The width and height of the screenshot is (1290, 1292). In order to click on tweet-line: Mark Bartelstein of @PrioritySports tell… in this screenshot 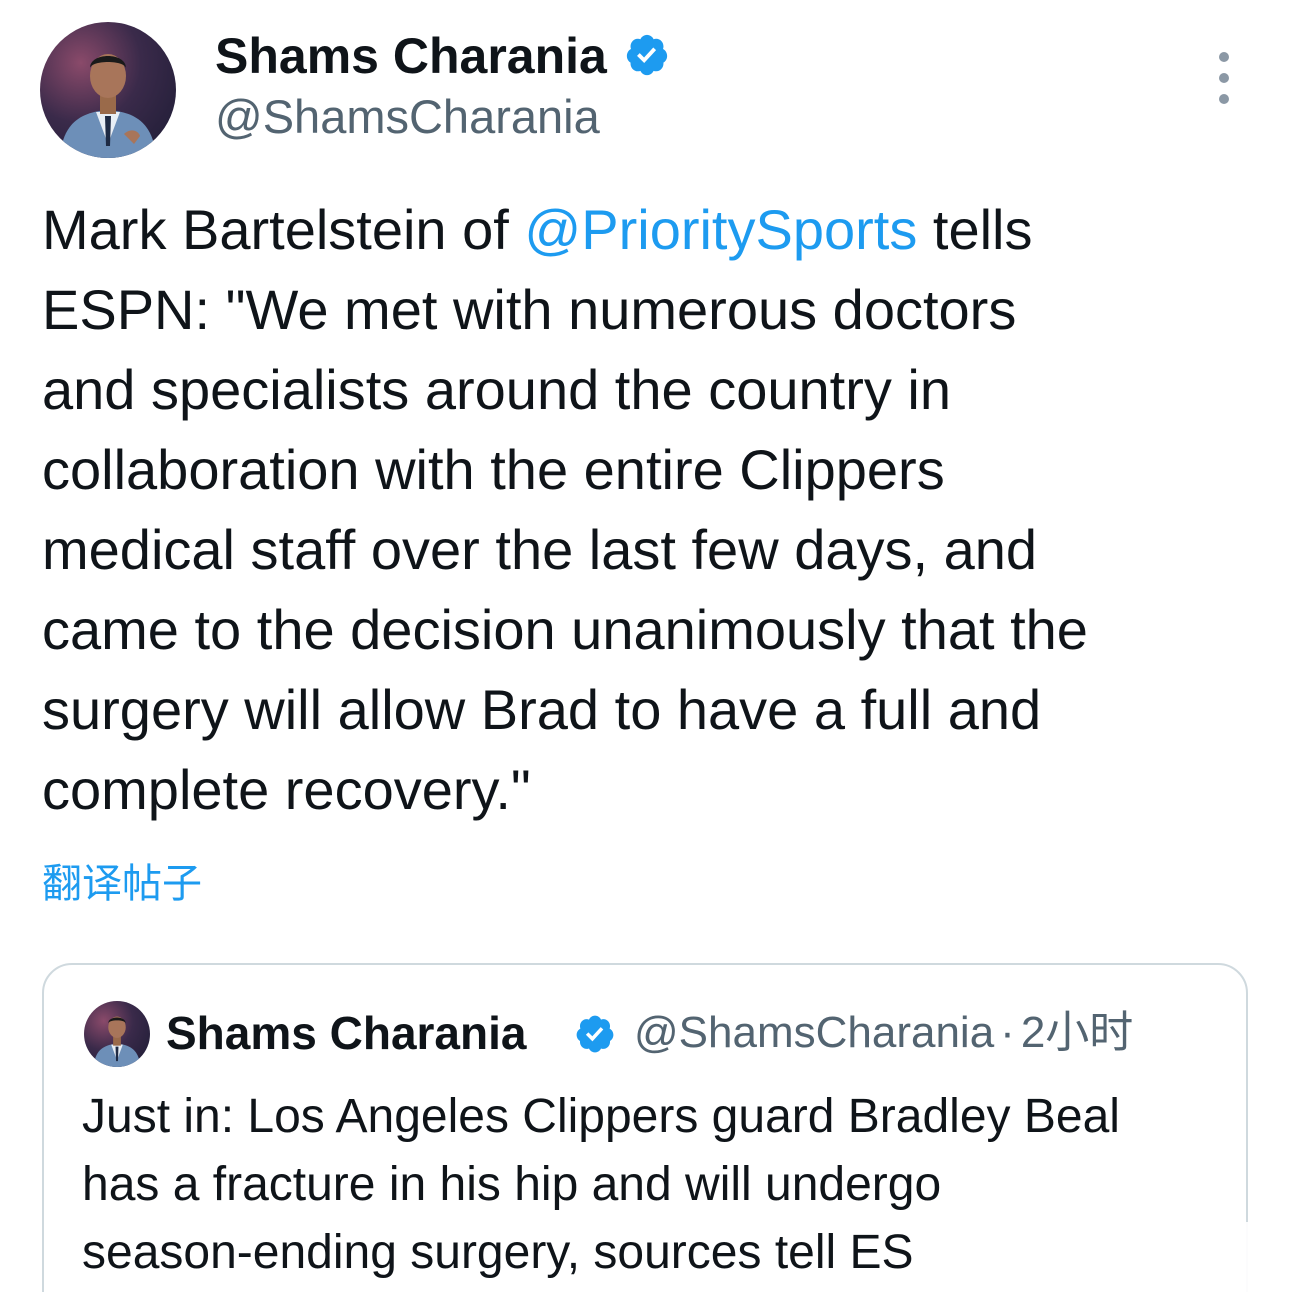, I will do `click(652, 230)`.